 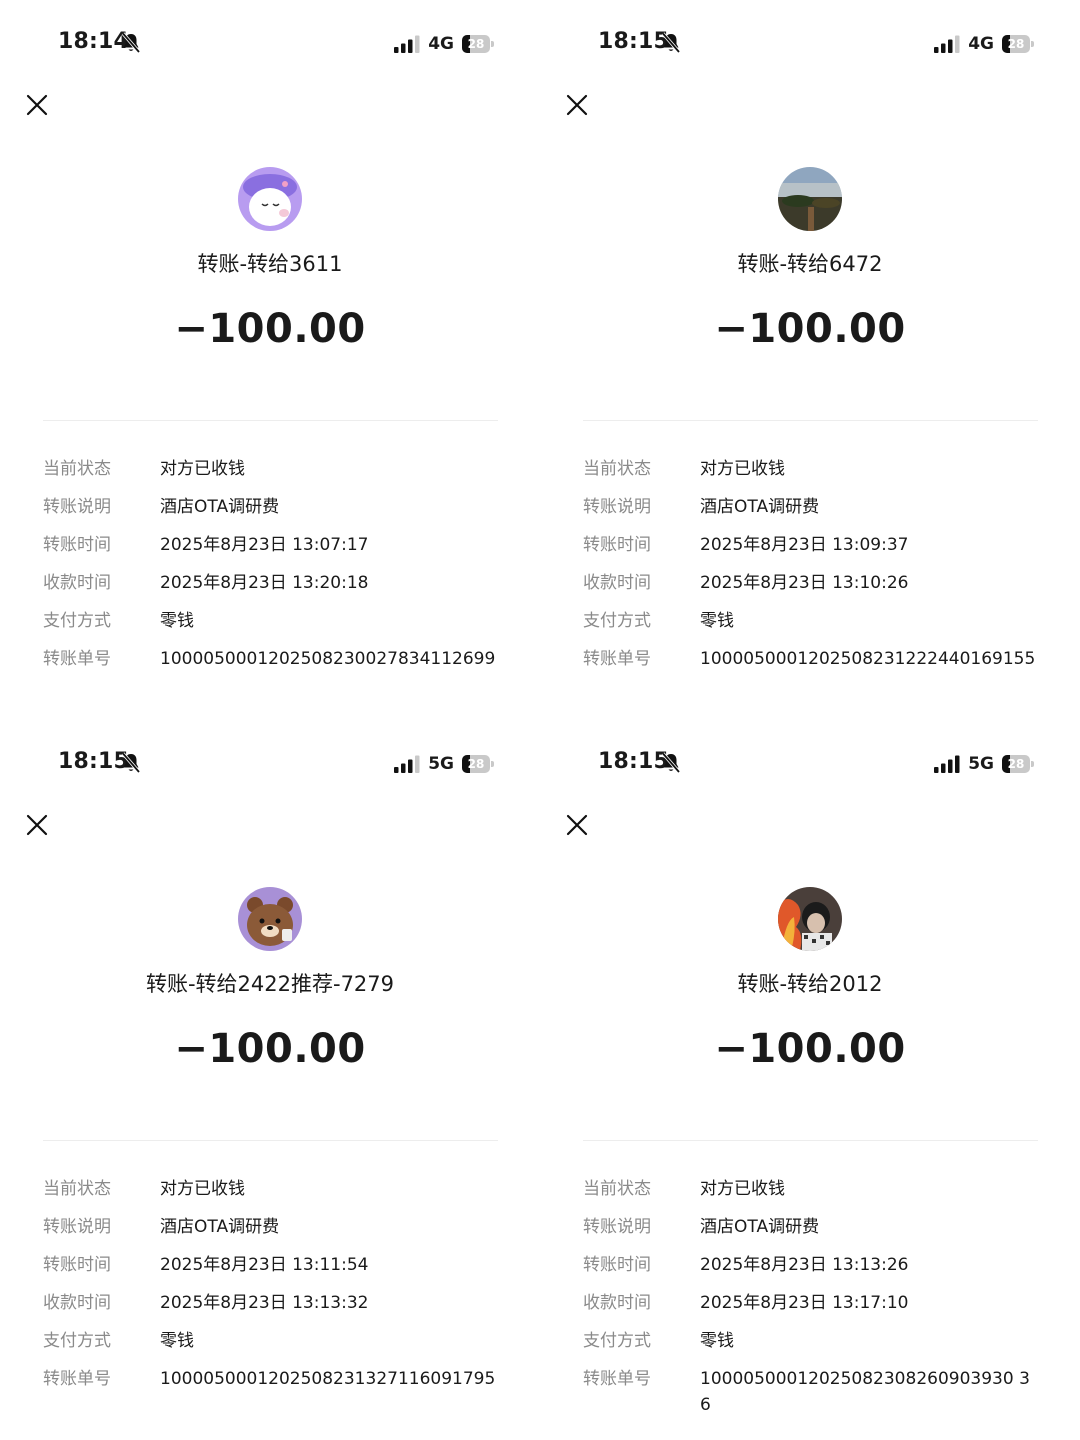 What do you see at coordinates (270, 984) in the screenshot?
I see `transfer-title: 转账-转给2422推荐-7279` at bounding box center [270, 984].